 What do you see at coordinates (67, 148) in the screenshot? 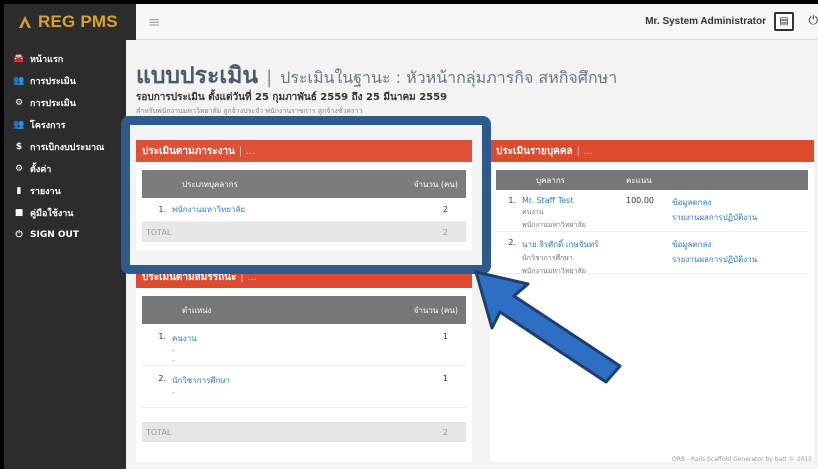
I see `sidebar-item-label: การเบิกงบประมาณ` at bounding box center [67, 148].